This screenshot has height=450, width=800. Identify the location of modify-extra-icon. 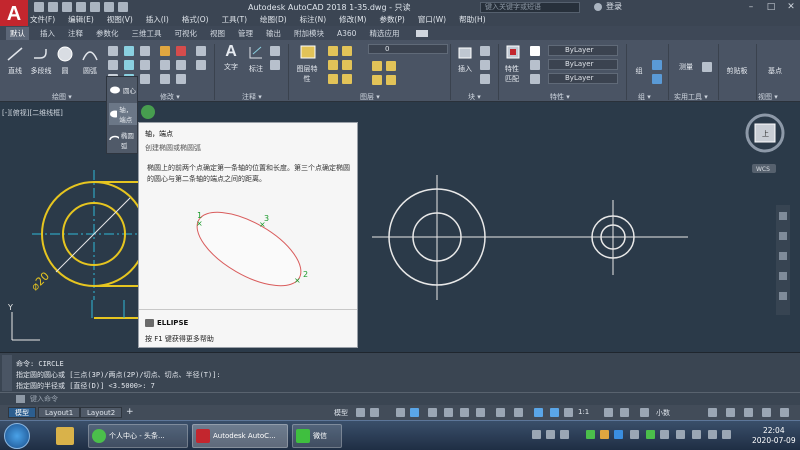
(201, 51).